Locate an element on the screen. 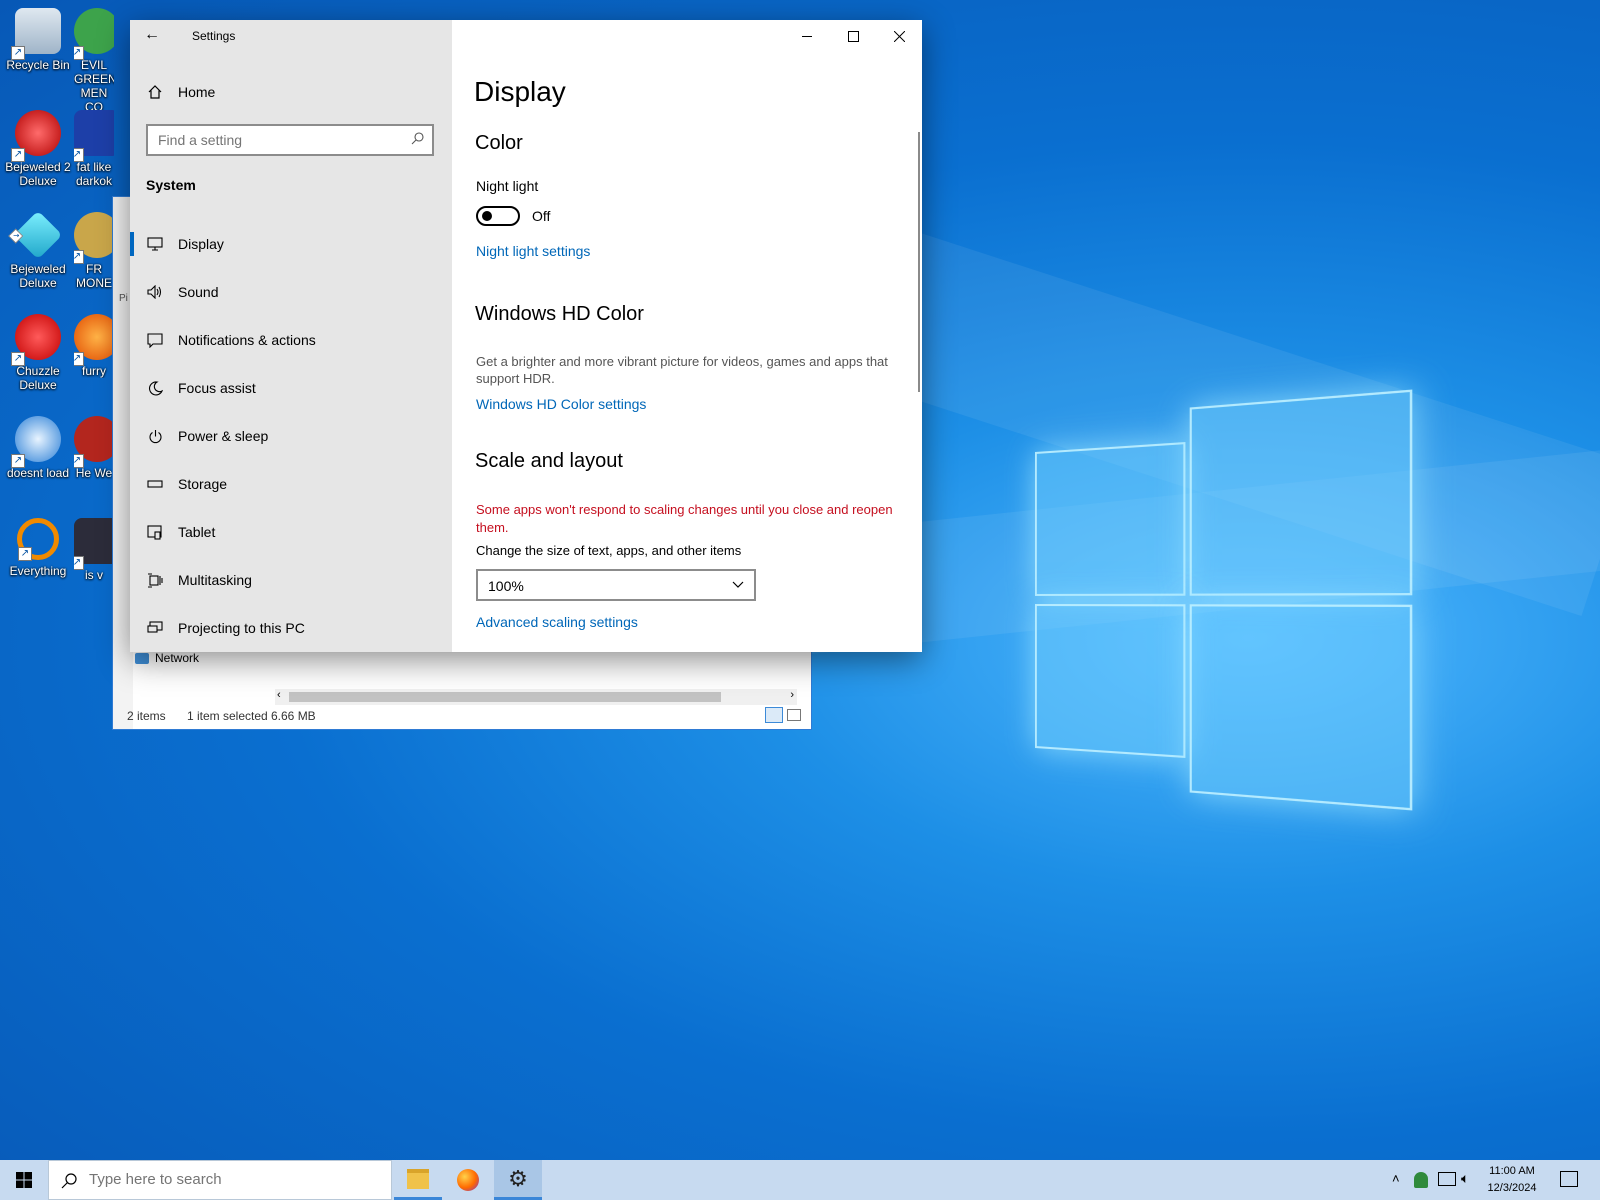  content-scrollbar is located at coordinates (919, 262).